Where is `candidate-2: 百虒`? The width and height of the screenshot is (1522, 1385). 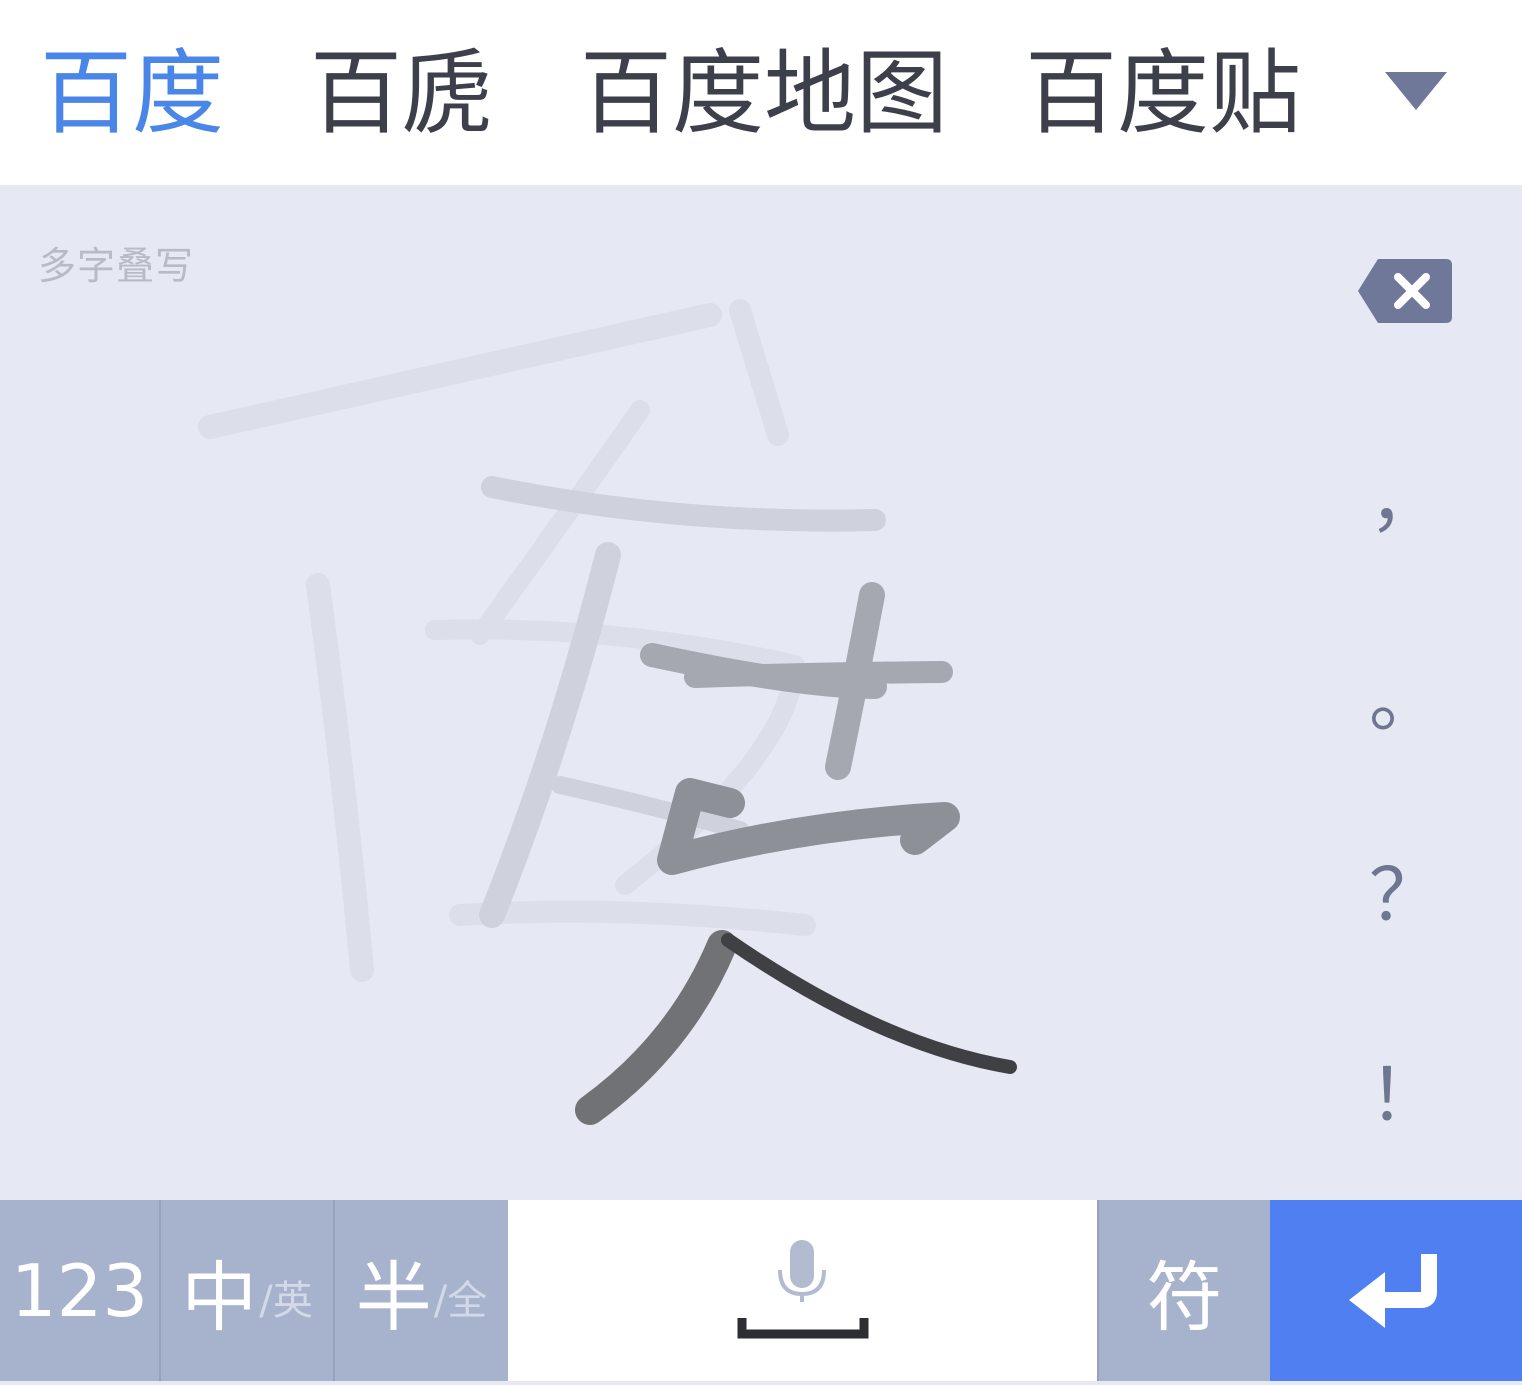
candidate-2: 百虒 is located at coordinates (400, 94).